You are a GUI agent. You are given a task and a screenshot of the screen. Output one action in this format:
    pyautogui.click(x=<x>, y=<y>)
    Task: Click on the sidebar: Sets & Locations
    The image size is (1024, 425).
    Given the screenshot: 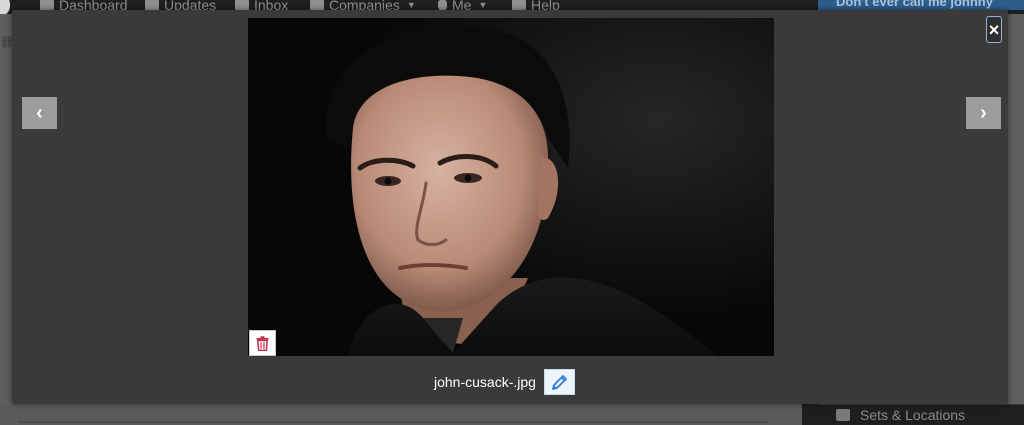 What is the action you would take?
    pyautogui.click(x=913, y=414)
    